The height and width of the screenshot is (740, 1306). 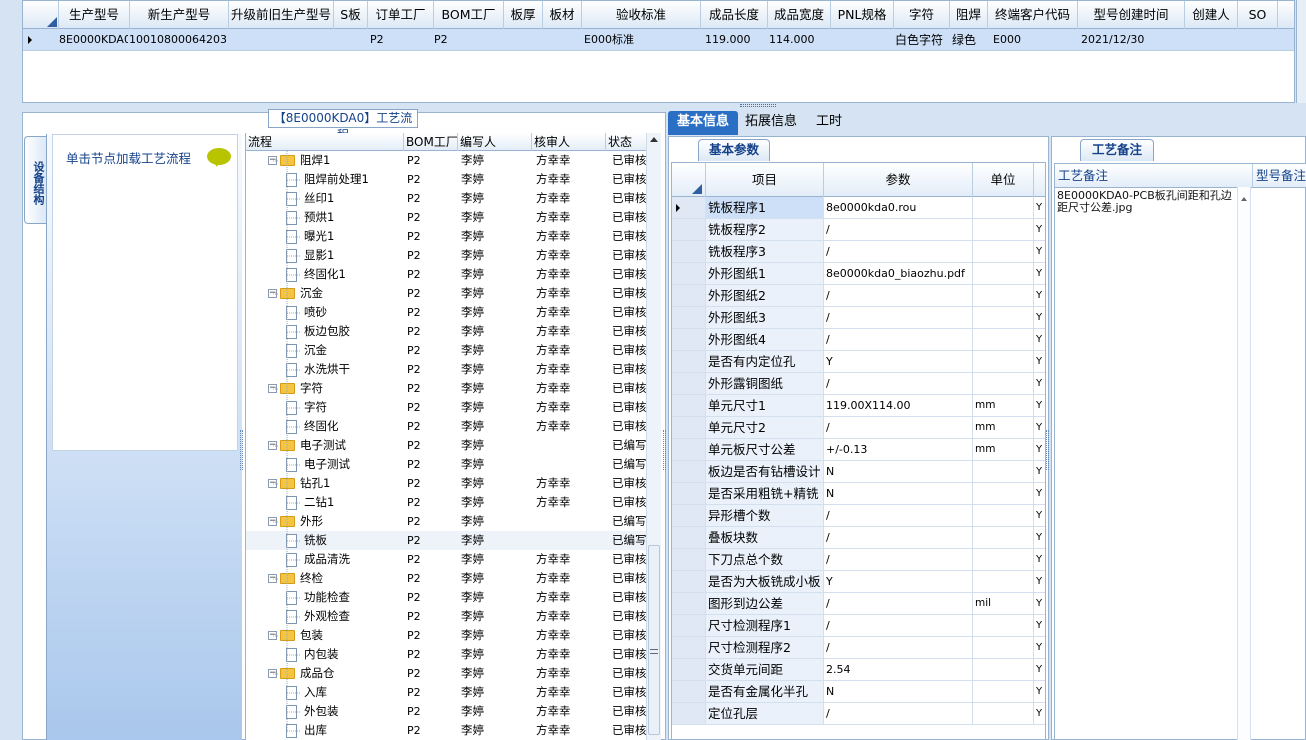 What do you see at coordinates (469, 15) in the screenshot?
I see `col-header-bom-factory: BOM工厂` at bounding box center [469, 15].